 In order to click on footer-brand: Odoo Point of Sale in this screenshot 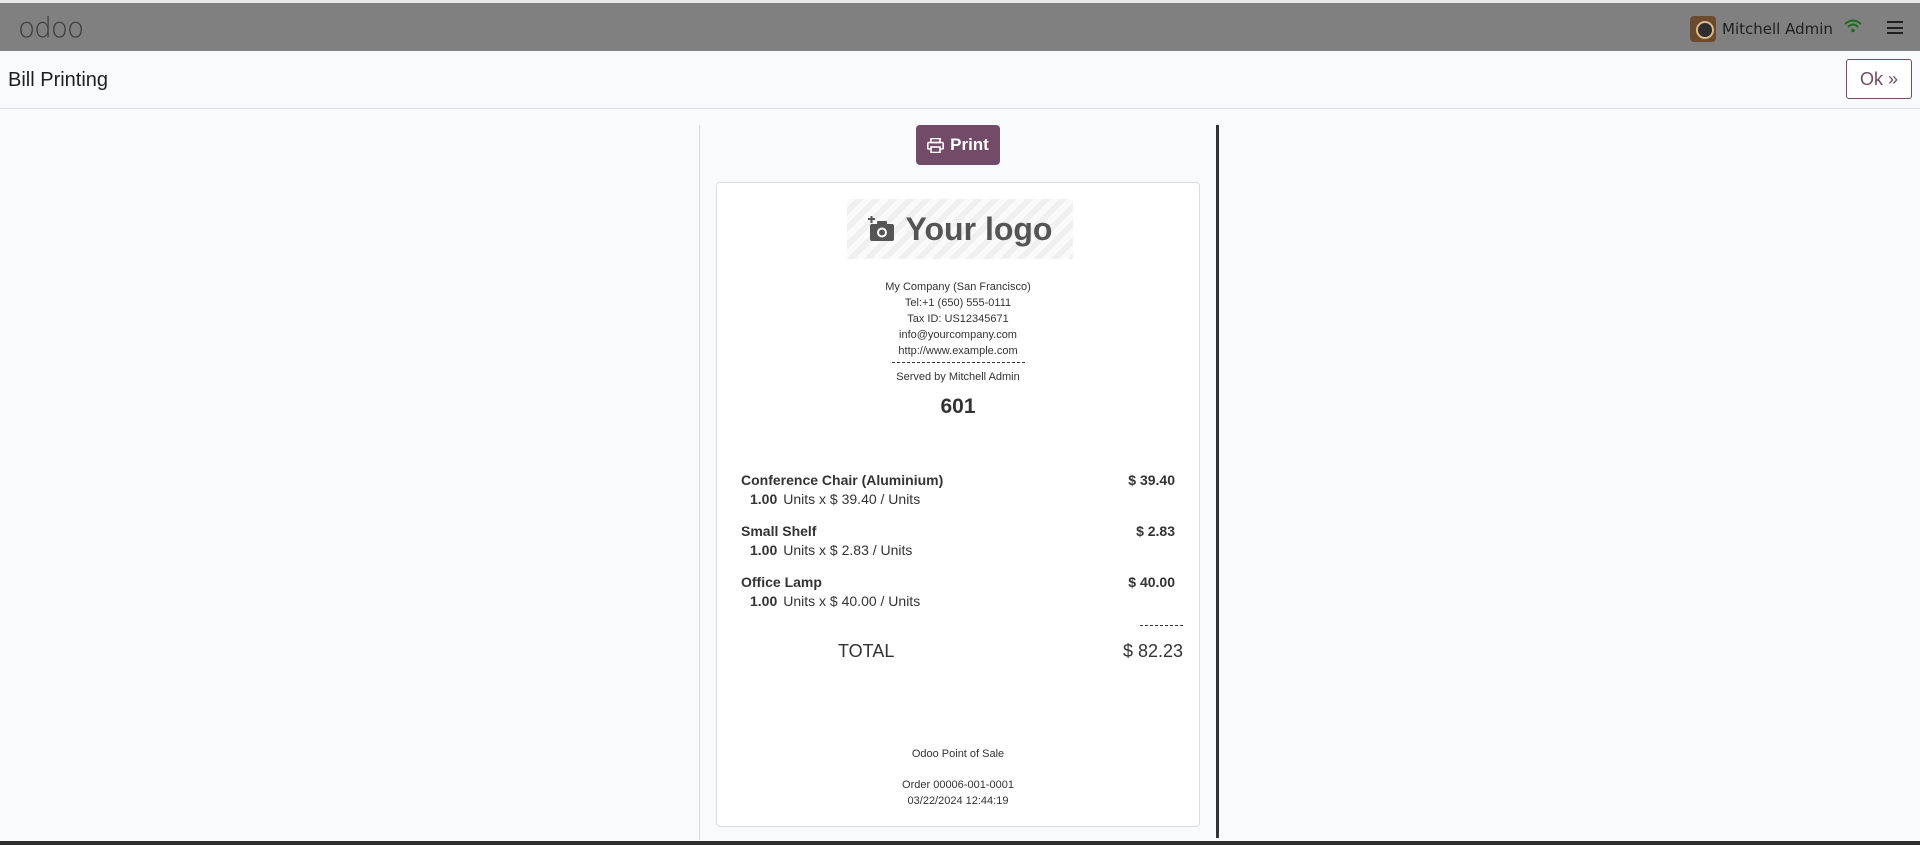, I will do `click(958, 754)`.